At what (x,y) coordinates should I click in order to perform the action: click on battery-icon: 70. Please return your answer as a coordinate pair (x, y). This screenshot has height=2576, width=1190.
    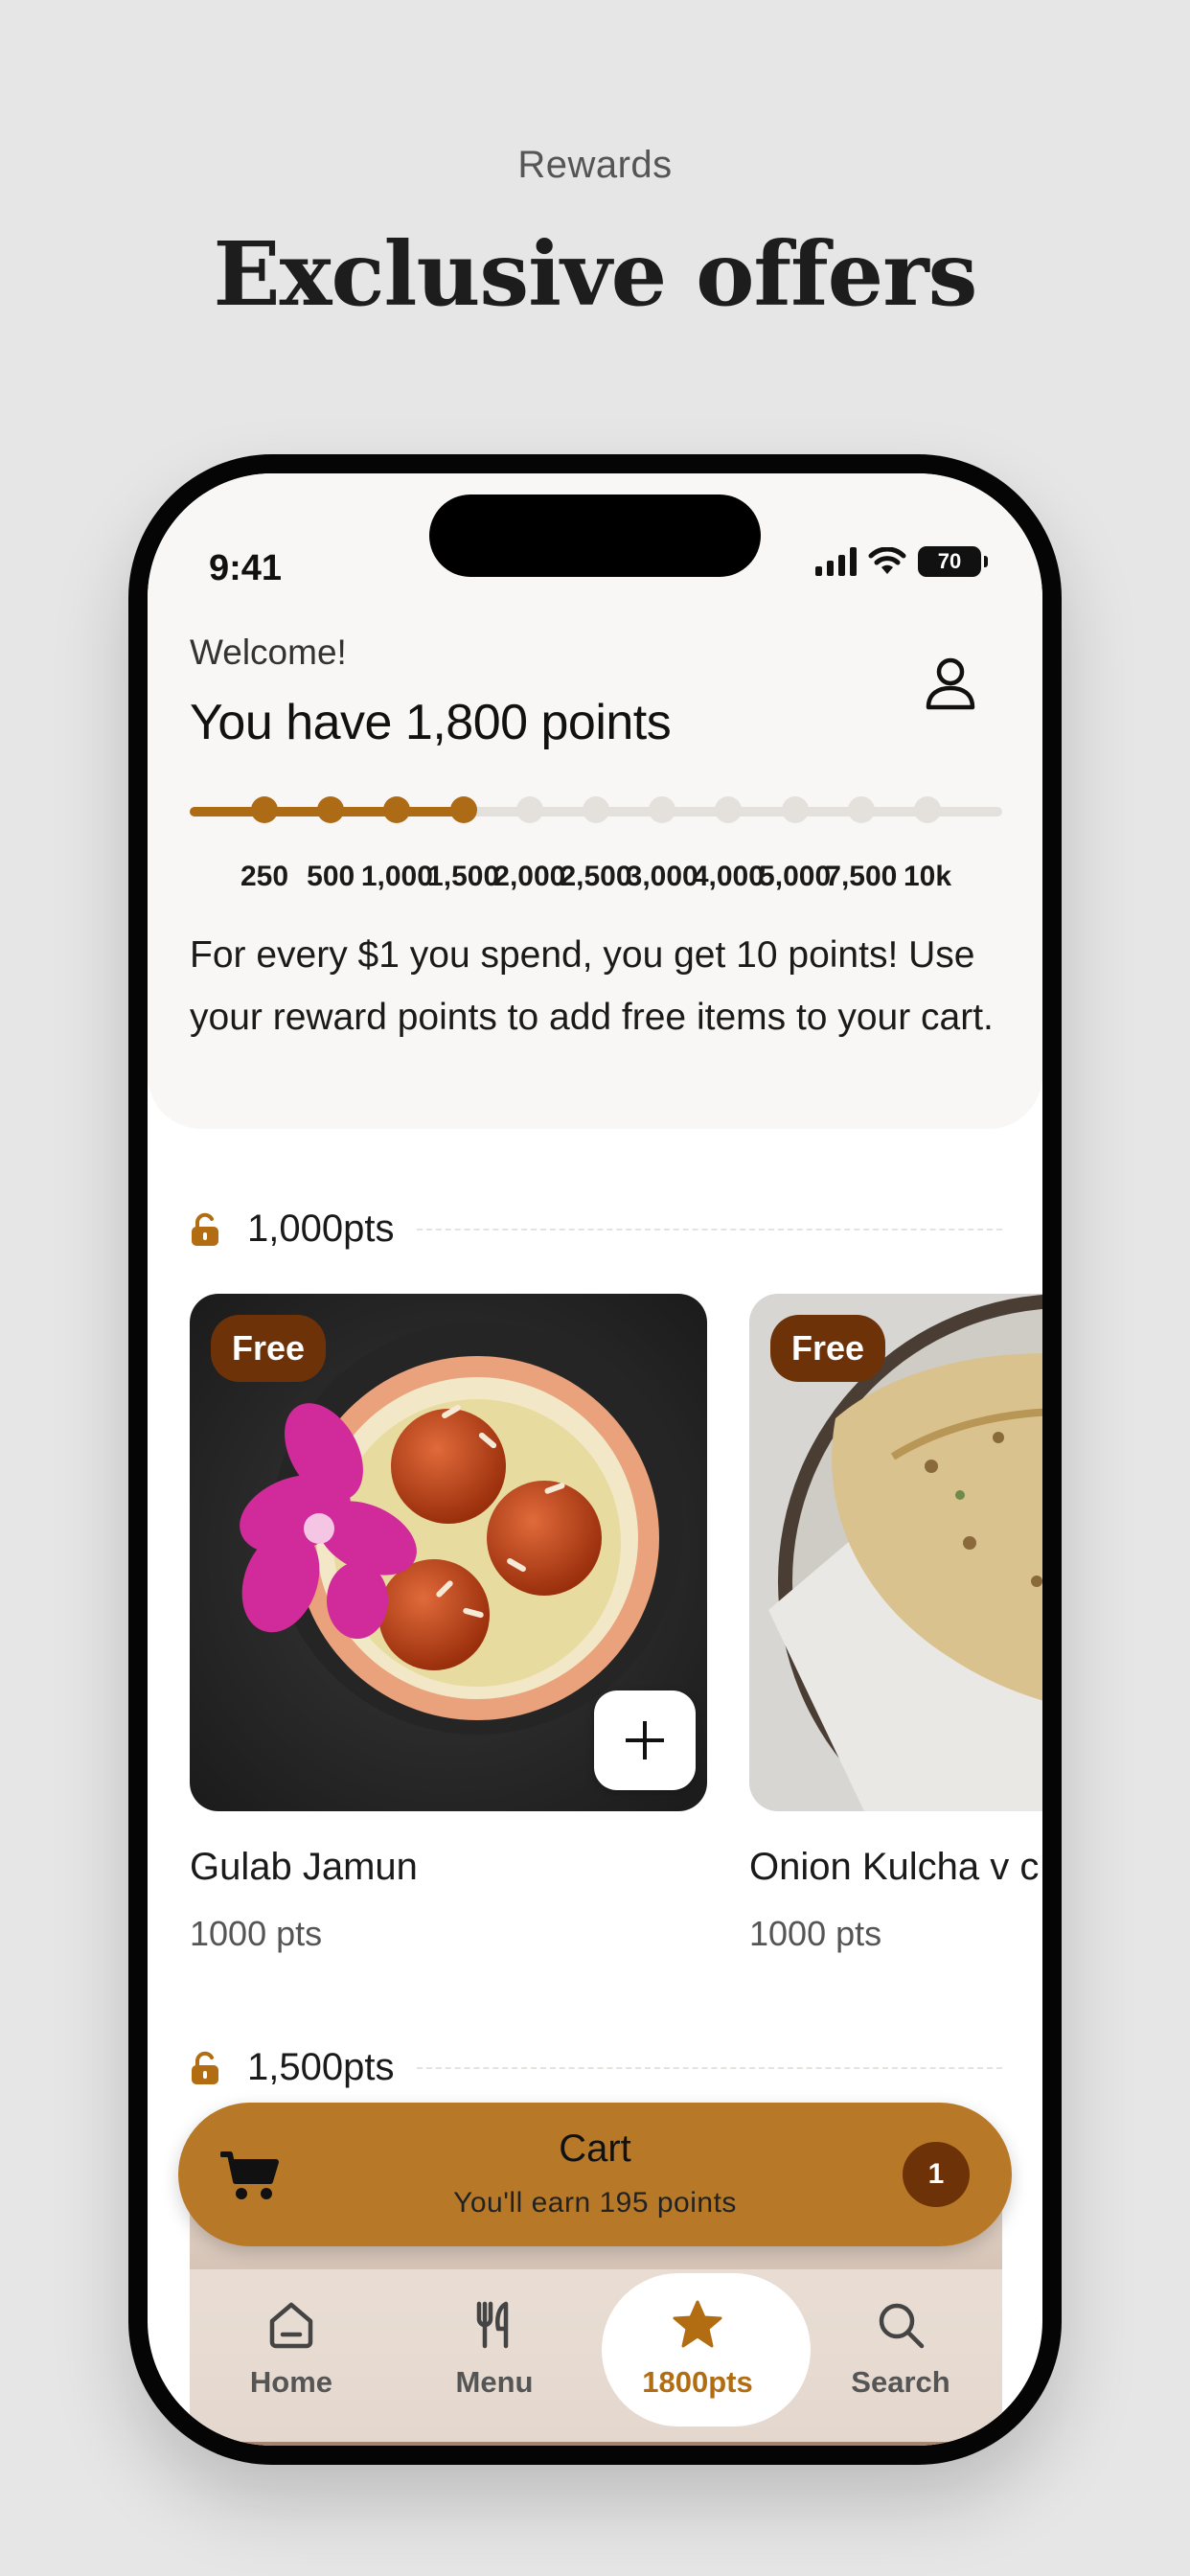
    Looking at the image, I should click on (953, 561).